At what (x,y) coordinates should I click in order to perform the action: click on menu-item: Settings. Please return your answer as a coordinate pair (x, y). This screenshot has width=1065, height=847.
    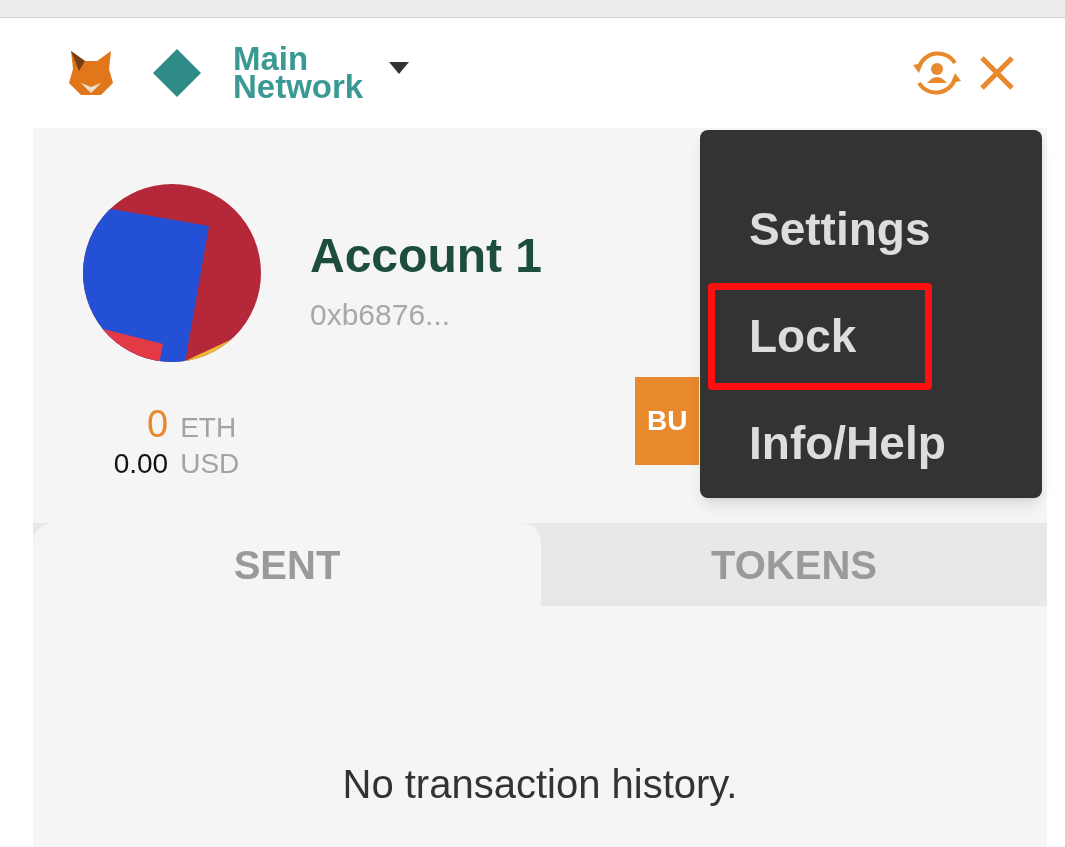
    Looking at the image, I should click on (858, 229).